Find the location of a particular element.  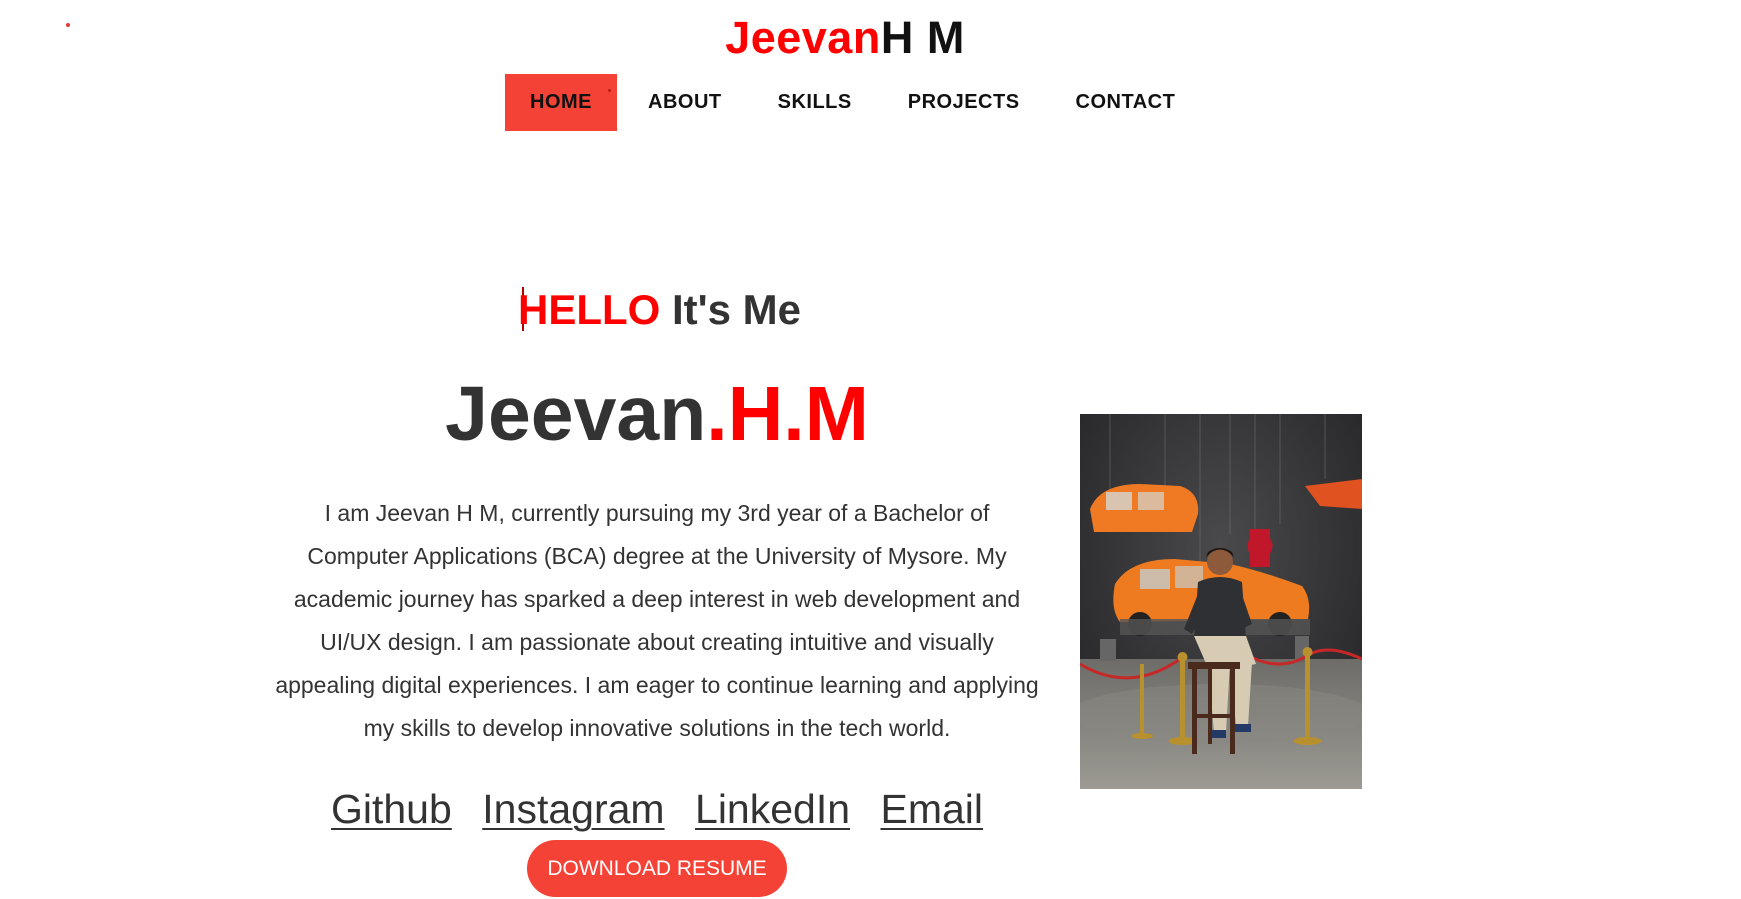

main-nav: HOME ABOUT SKILLS PROJECTS CONTACT is located at coordinates (855, 102).